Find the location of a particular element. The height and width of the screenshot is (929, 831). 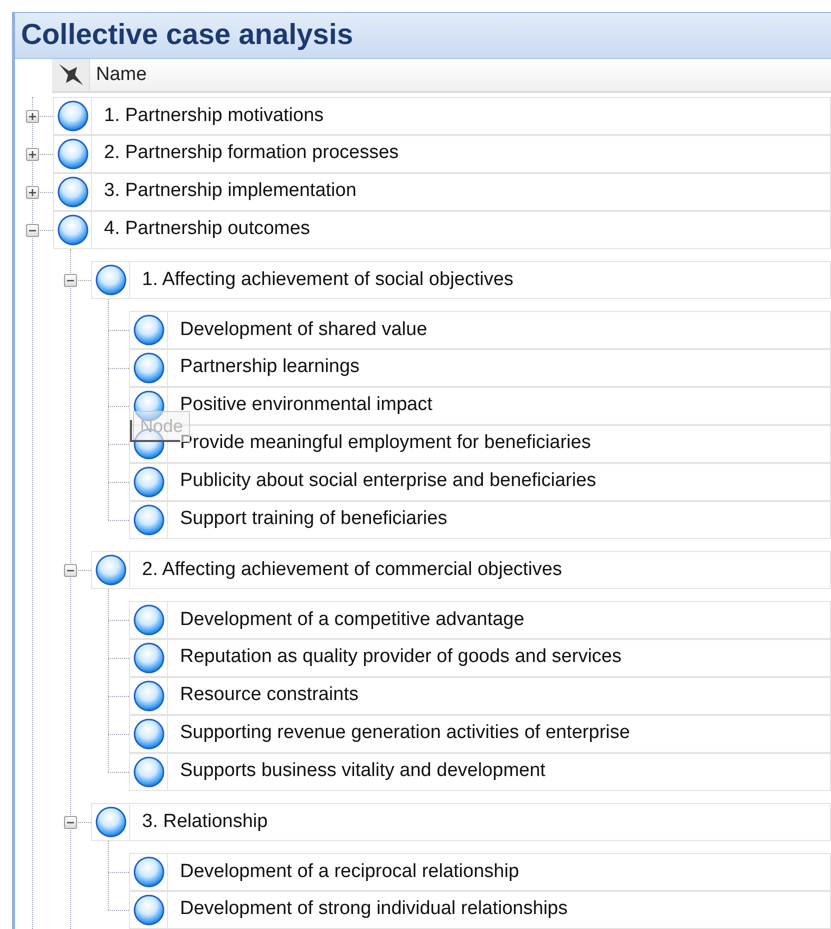

node-label: Provide meaningful employment for beneficiaries is located at coordinates (385, 444).